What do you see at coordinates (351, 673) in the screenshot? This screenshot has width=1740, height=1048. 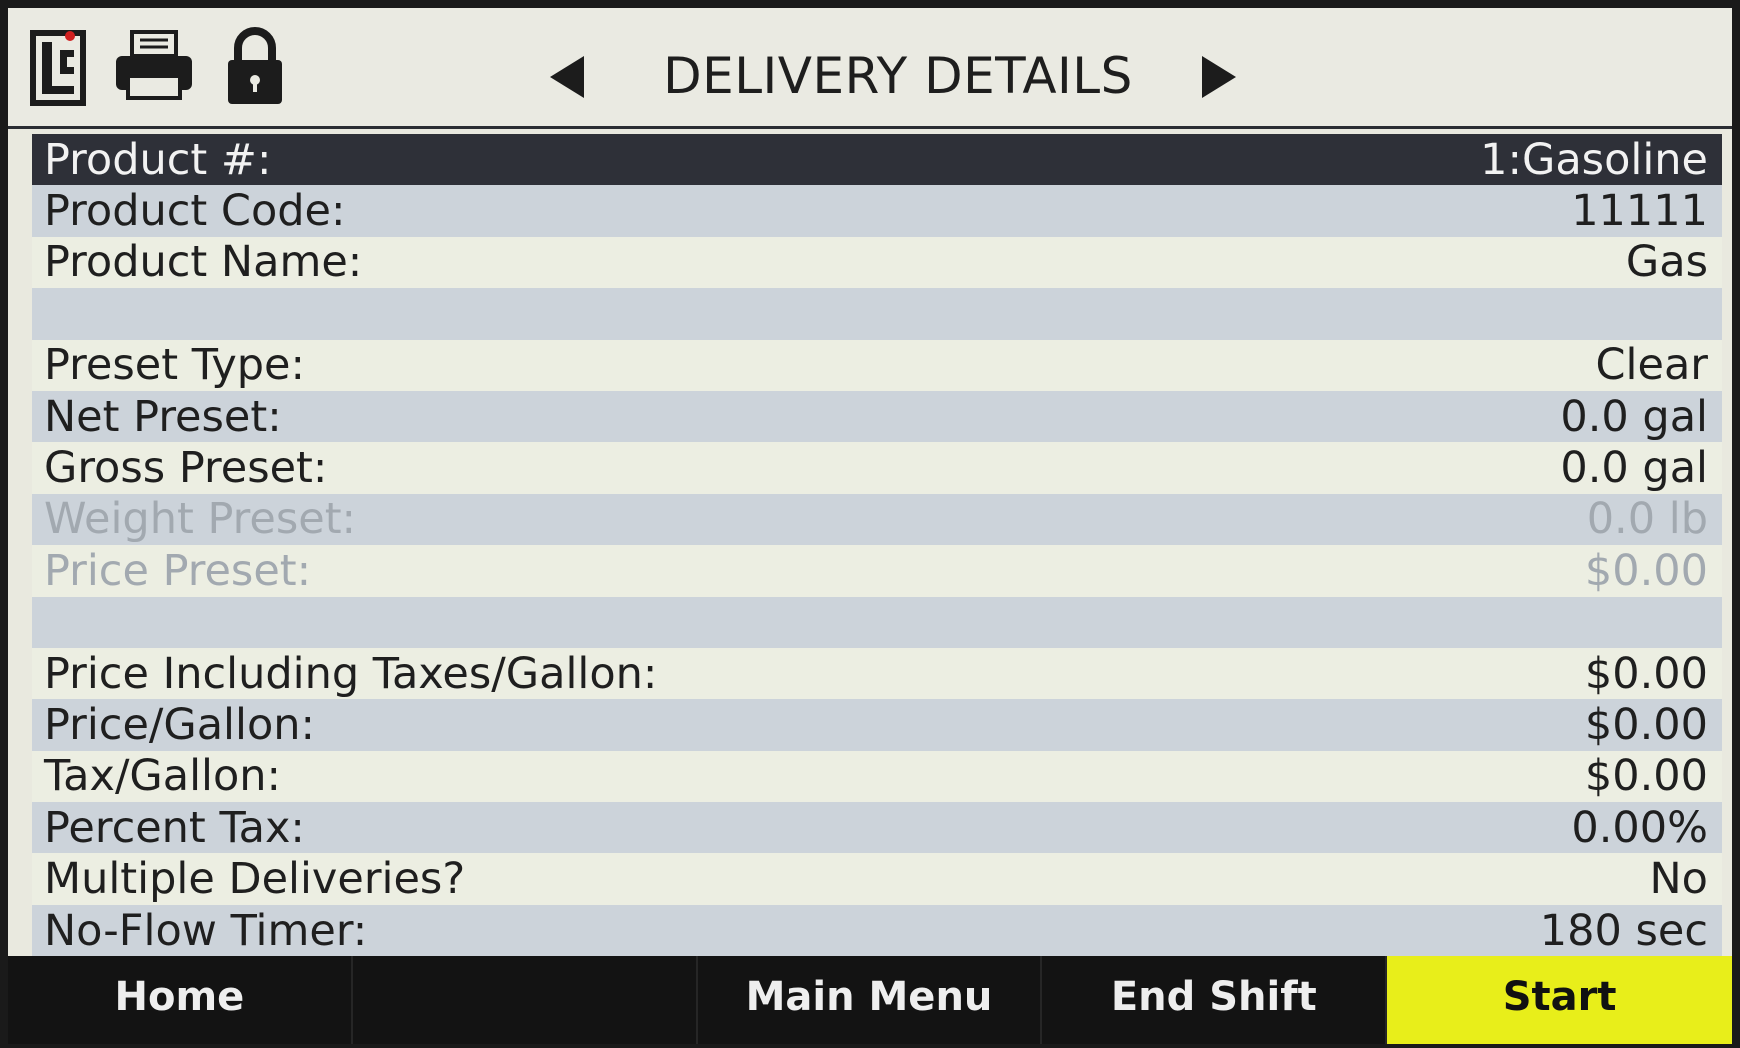 I see `row-label: Price Including Taxes/Gallon:` at bounding box center [351, 673].